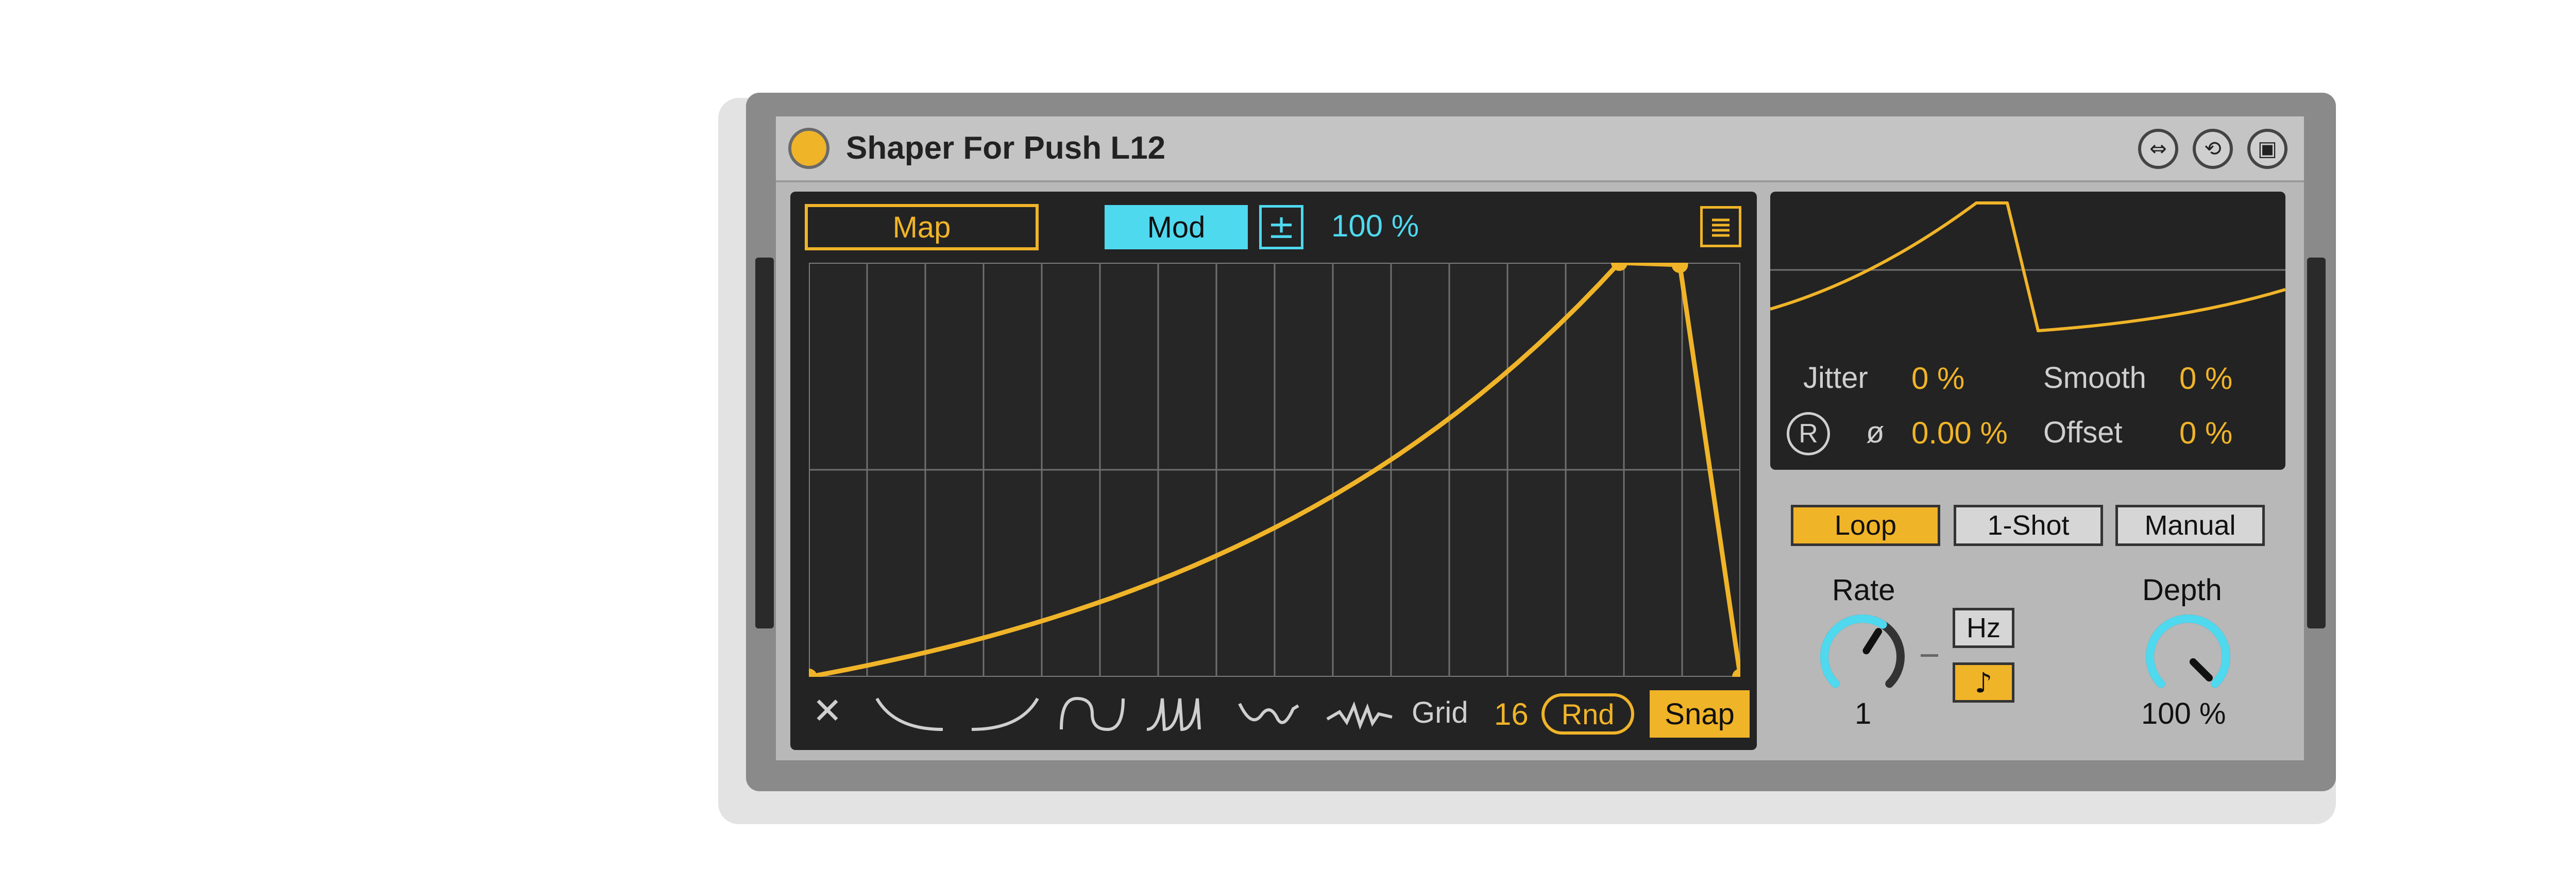 The image size is (2576, 886). Describe the element at coordinates (2213, 149) in the screenshot. I see `reload-icon: ⟲` at that location.